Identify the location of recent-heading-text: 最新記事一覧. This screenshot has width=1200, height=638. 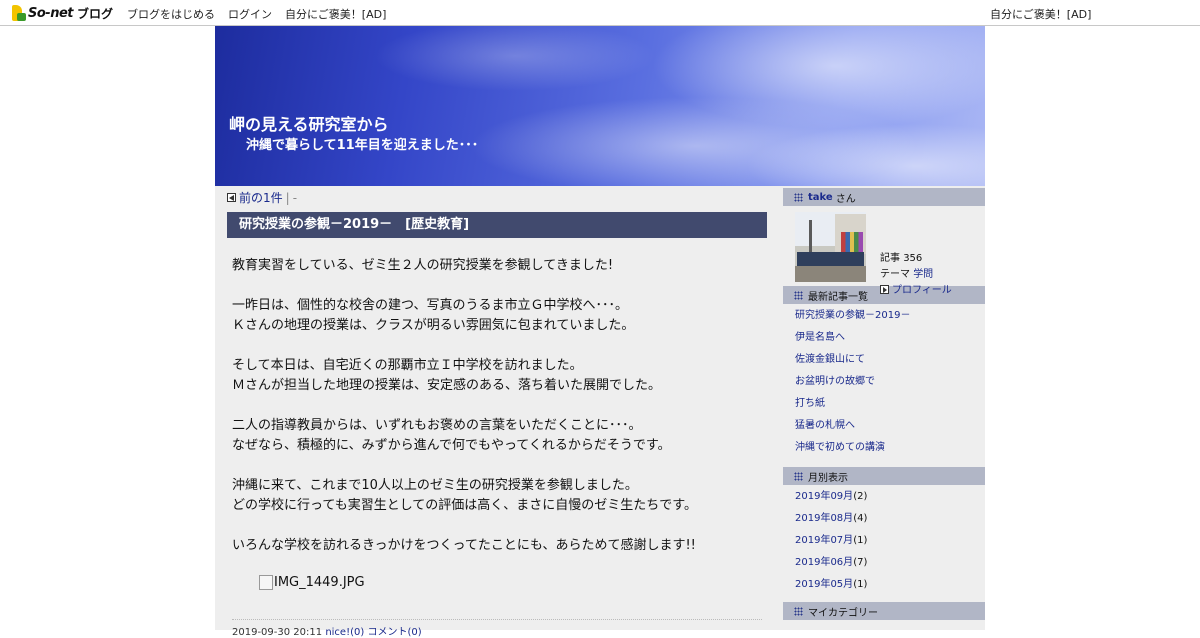
(838, 297).